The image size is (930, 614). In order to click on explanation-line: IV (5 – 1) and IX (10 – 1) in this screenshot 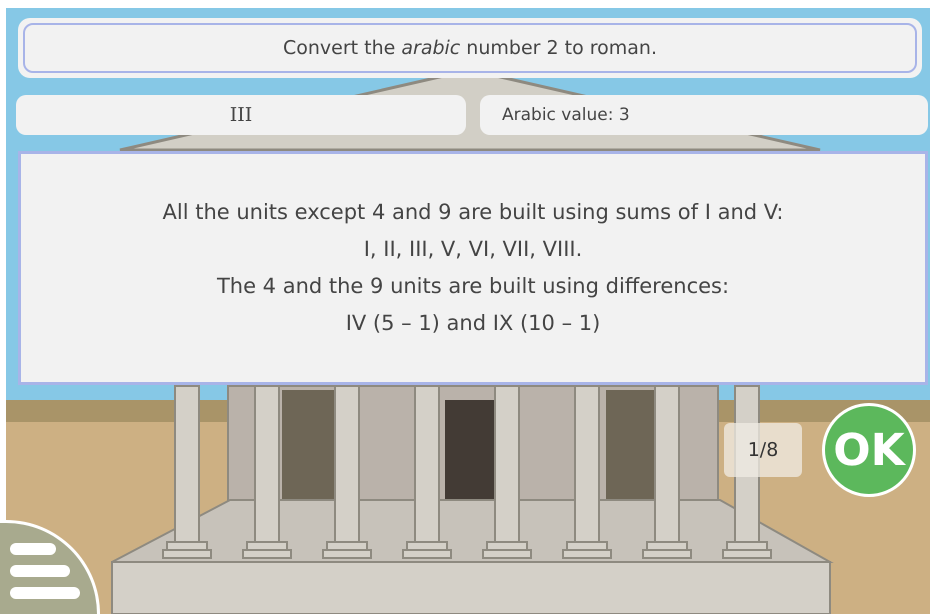, I will do `click(473, 323)`.